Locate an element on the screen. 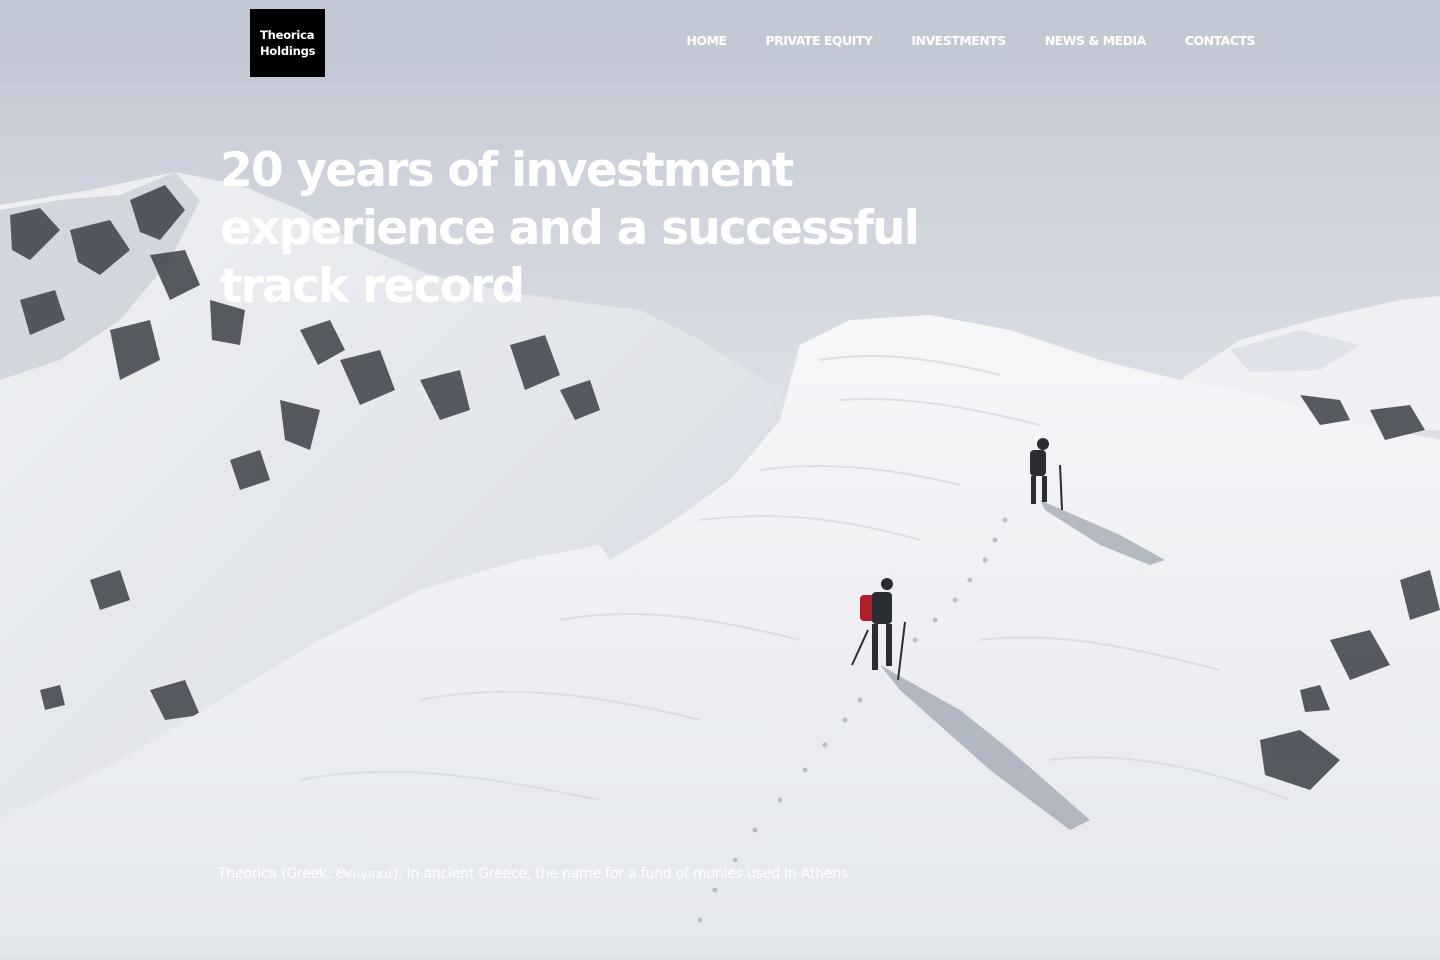 The height and width of the screenshot is (960, 1440). brand-logo: Theorica Holdings is located at coordinates (287, 43).